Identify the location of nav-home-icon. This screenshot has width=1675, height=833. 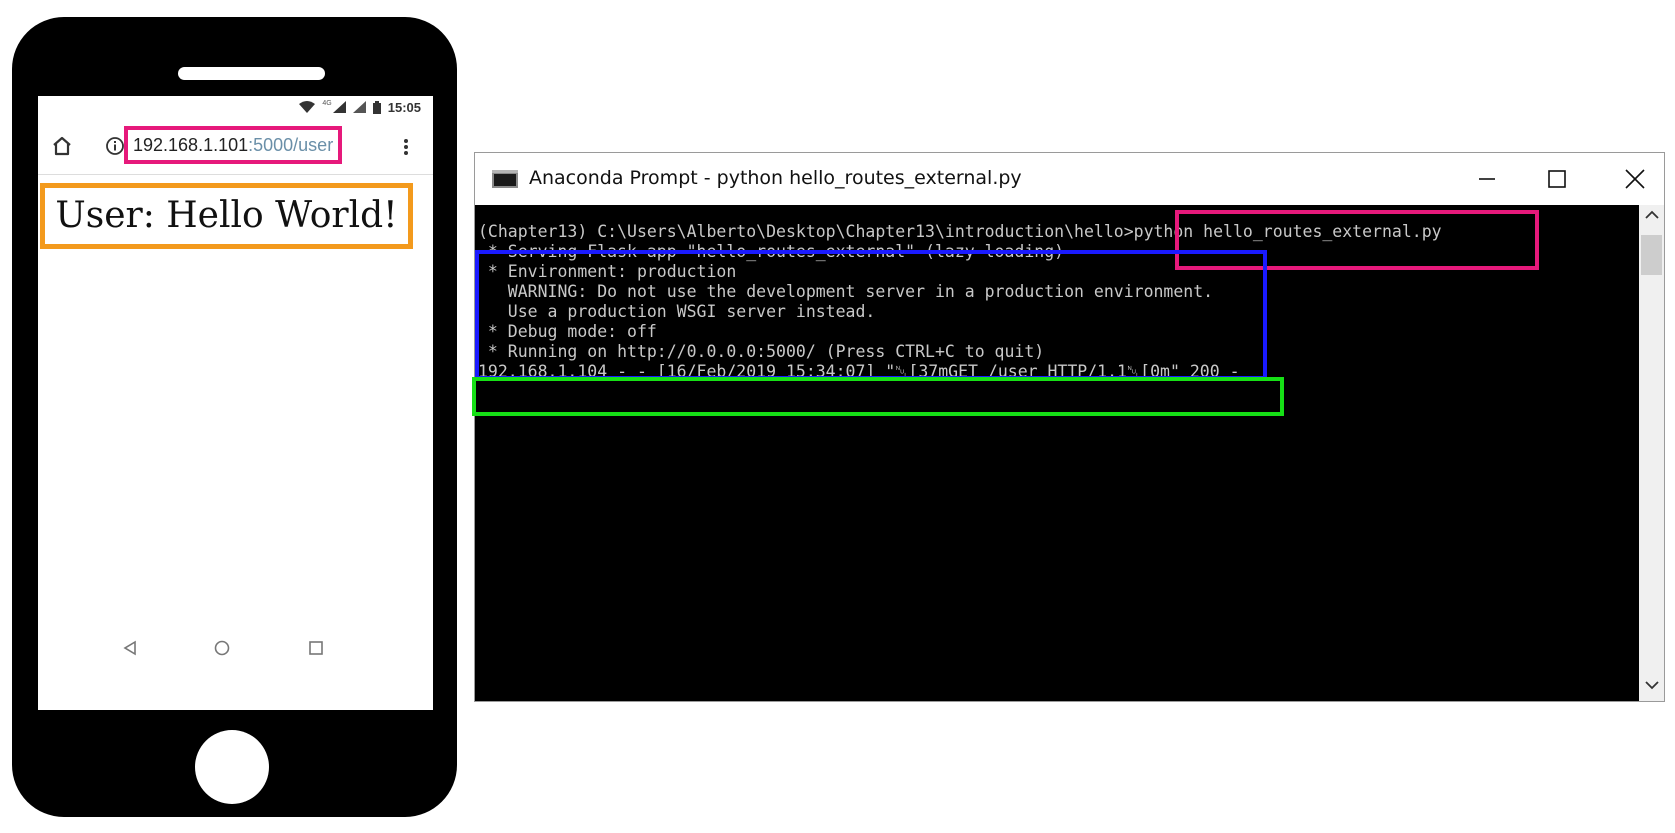
(222, 648).